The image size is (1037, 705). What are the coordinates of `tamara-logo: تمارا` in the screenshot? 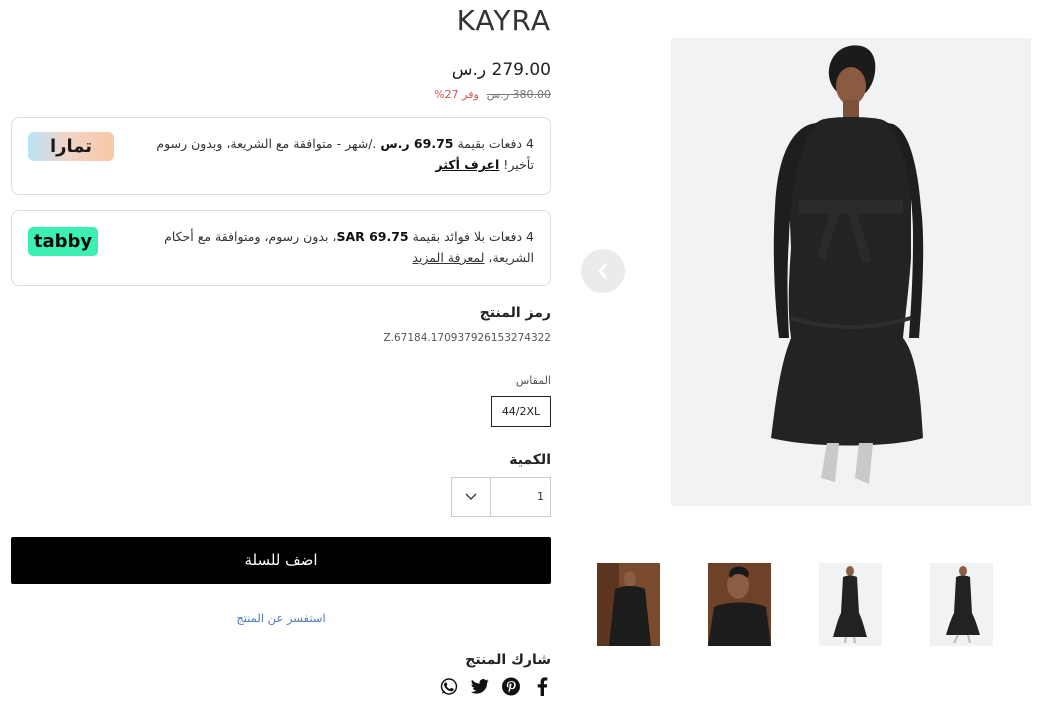 It's located at (71, 146).